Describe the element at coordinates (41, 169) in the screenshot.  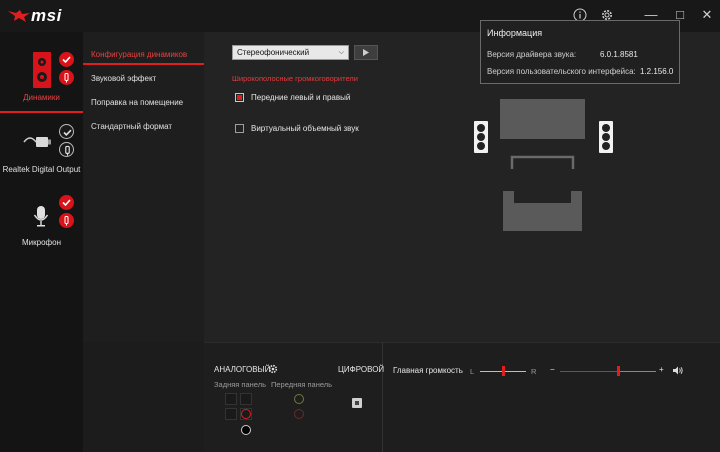
I see `device-label: Realtek Digital Output` at that location.